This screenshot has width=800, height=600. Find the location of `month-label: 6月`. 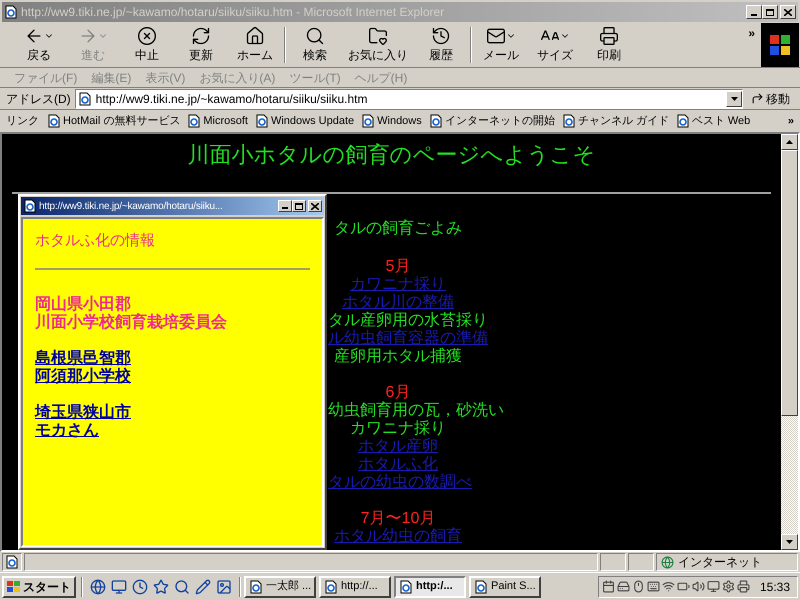

month-label: 6月 is located at coordinates (398, 392).